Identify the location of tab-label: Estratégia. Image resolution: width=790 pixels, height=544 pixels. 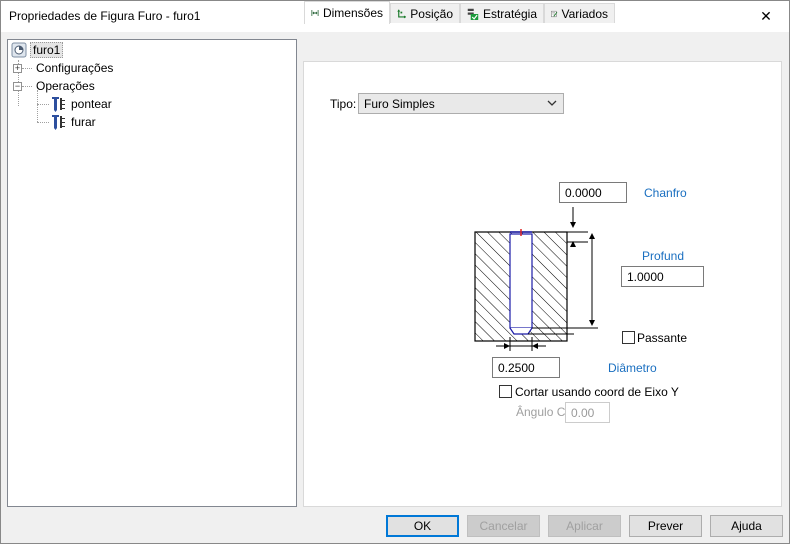
(509, 13).